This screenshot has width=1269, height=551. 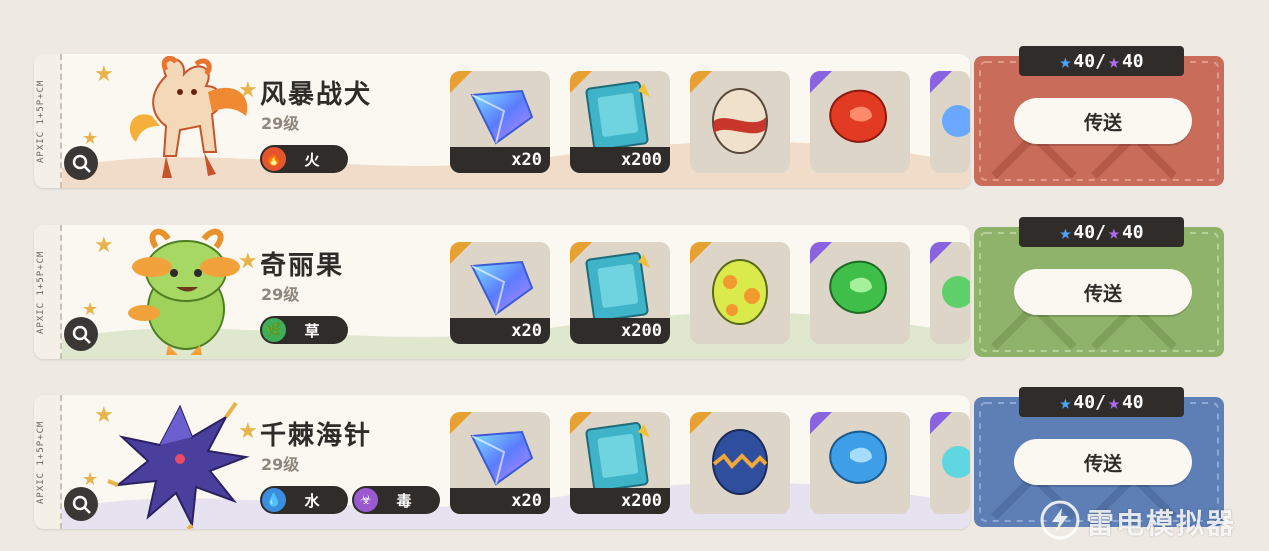 What do you see at coordinates (312, 330) in the screenshot?
I see `type-label: 草` at bounding box center [312, 330].